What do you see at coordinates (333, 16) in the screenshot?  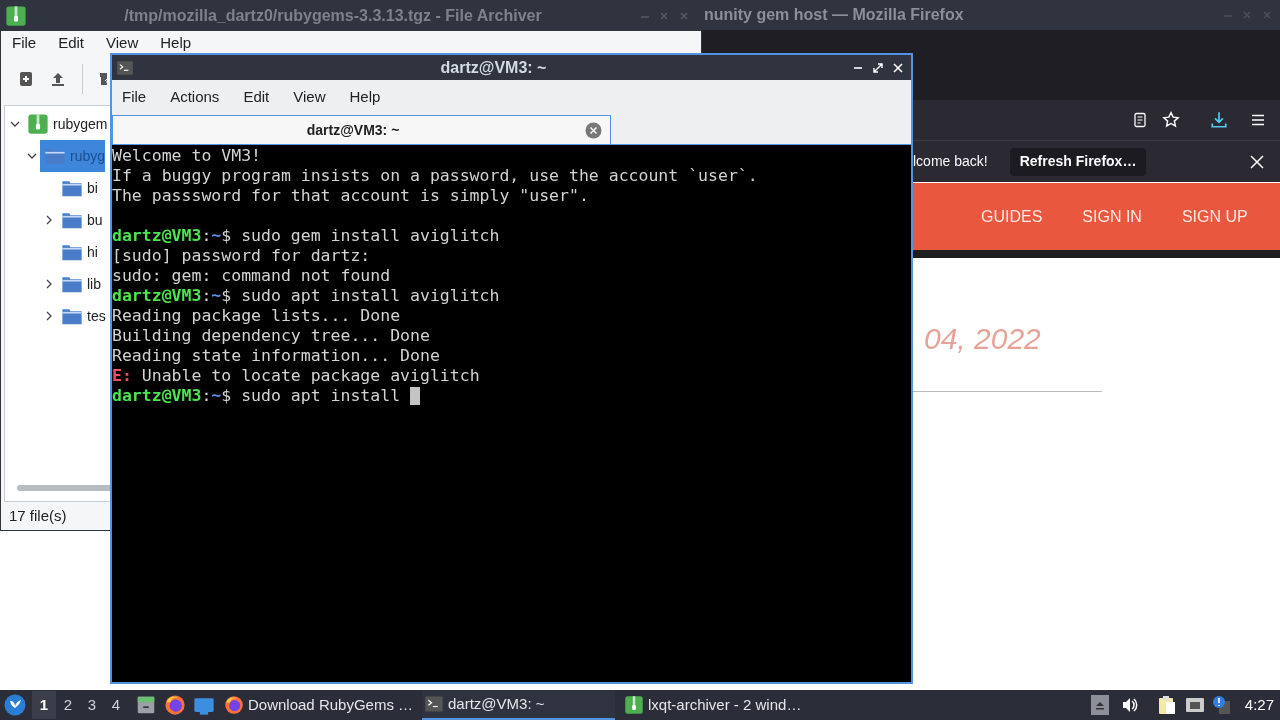 I see `window-title: /tmp/mozilla_dartz0/rubygems-3.3.13.tgz - File Archiver` at bounding box center [333, 16].